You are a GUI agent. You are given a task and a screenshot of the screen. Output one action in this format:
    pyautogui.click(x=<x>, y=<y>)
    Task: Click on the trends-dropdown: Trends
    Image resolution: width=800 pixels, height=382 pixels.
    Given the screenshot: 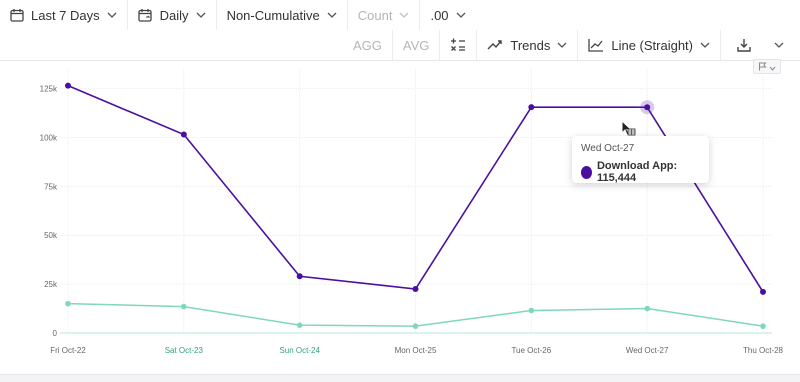 What is the action you would take?
    pyautogui.click(x=528, y=45)
    